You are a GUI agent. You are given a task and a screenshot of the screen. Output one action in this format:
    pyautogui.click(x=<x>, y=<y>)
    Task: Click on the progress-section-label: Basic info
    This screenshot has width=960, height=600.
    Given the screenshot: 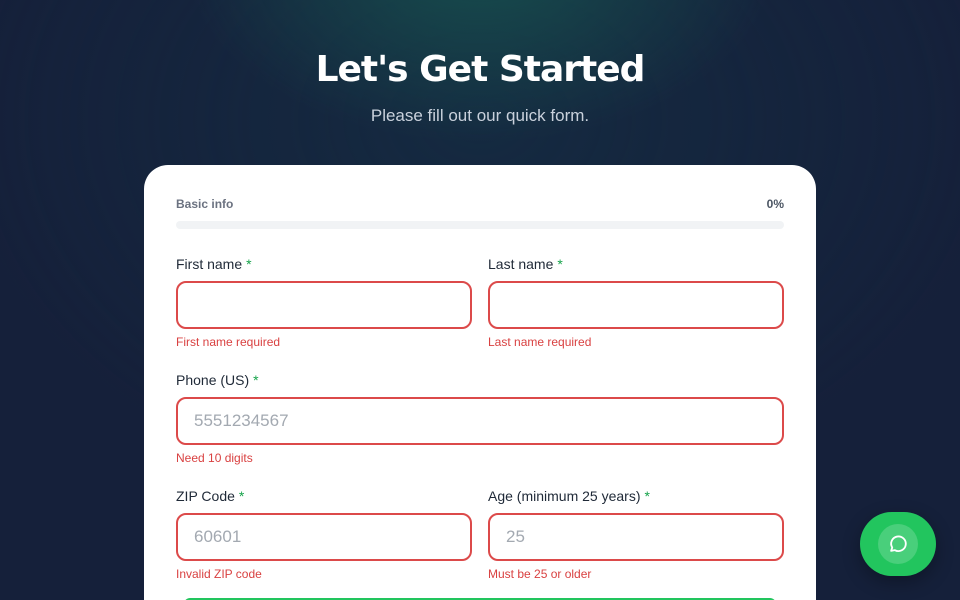 What is the action you would take?
    pyautogui.click(x=205, y=204)
    